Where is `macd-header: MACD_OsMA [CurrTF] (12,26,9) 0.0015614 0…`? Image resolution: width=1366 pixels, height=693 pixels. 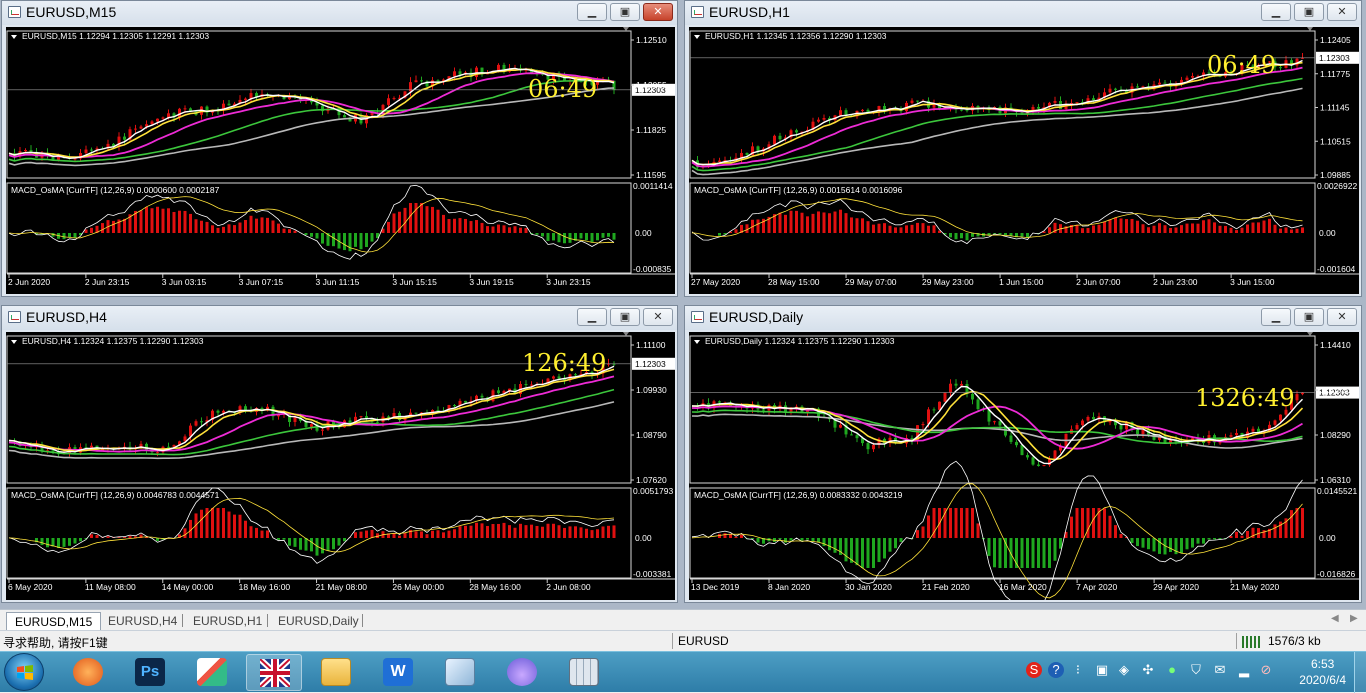
macd-header: MACD_OsMA [CurrTF] (12,26,9) 0.0015614 0… is located at coordinates (798, 190).